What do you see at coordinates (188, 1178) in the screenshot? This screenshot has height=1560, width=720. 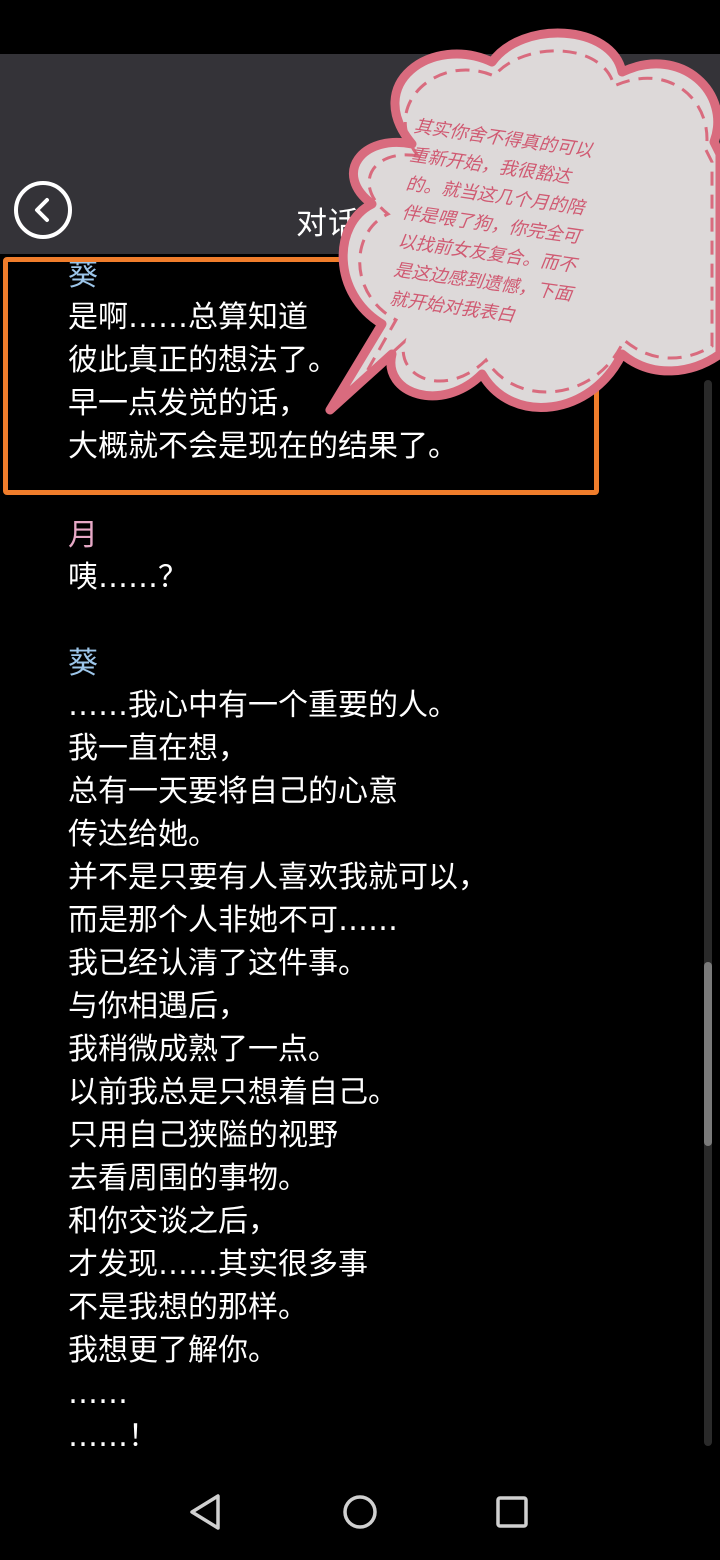 I see `dialogue-line: 去看周围的事物。` at bounding box center [188, 1178].